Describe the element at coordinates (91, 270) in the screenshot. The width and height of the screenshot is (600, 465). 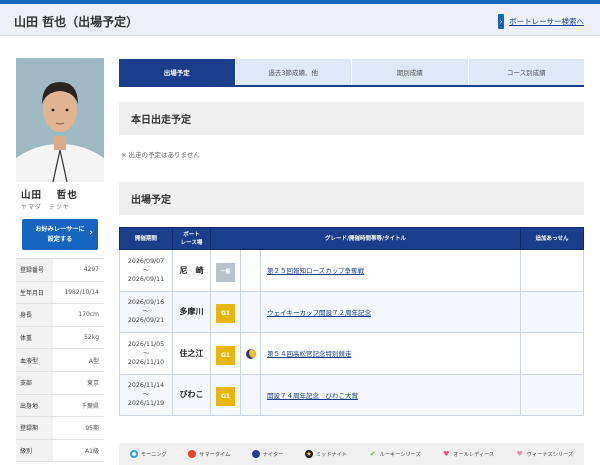
I see `profile-value: 4297` at that location.